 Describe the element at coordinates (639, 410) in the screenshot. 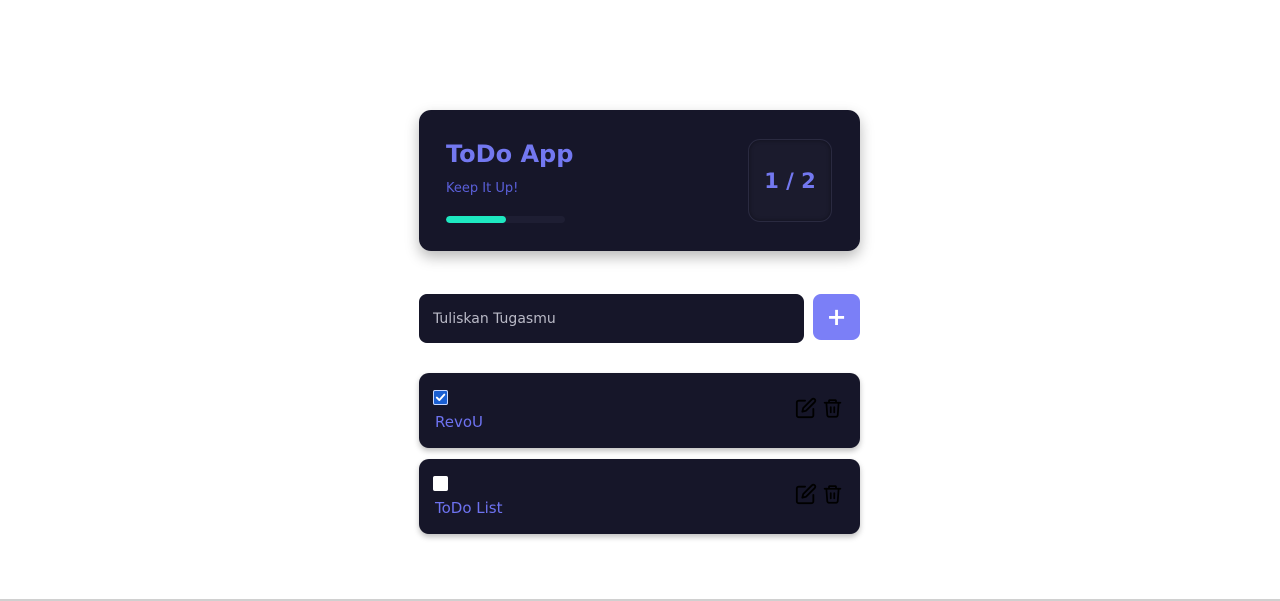

I see `todo-item: RevoU` at that location.